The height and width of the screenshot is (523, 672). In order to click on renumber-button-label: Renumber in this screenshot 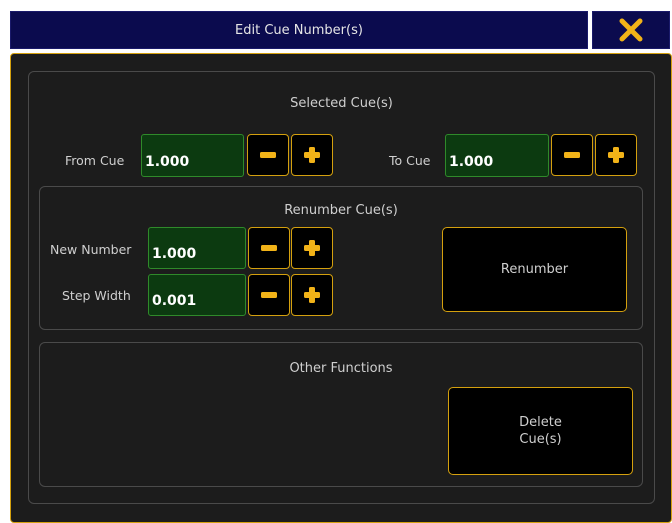, I will do `click(534, 269)`.